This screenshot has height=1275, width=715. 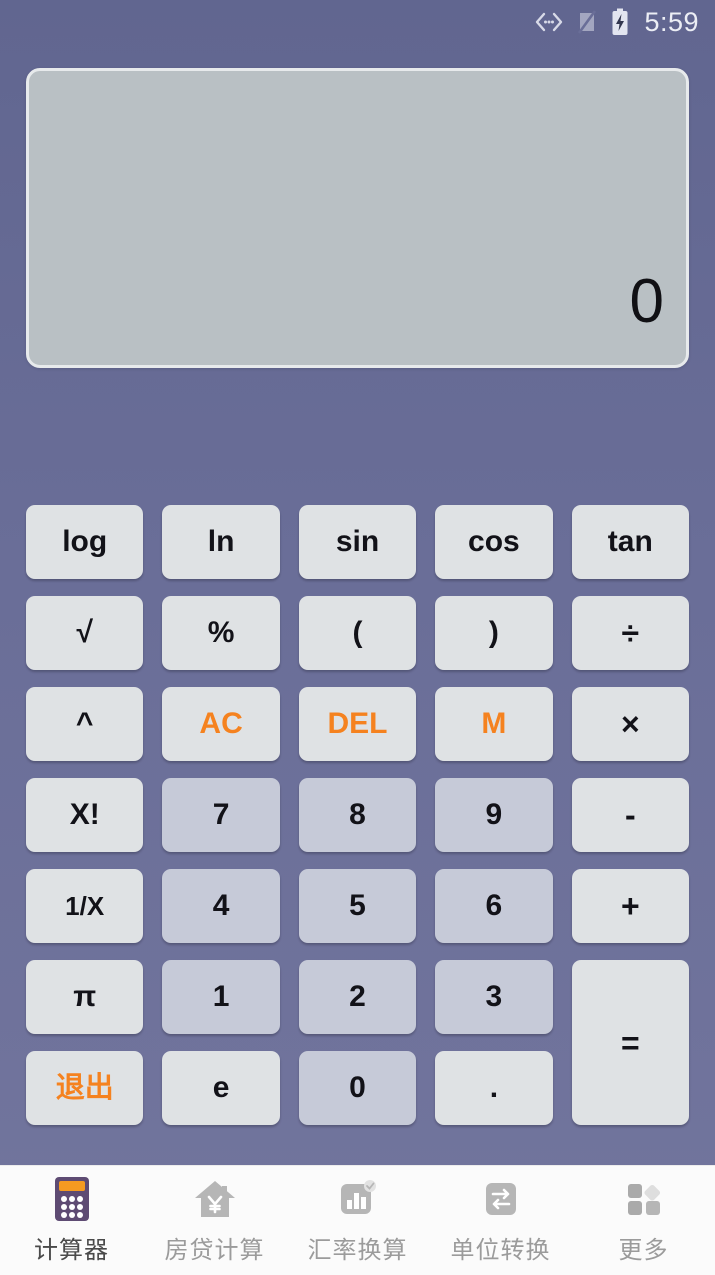 What do you see at coordinates (630, 633) in the screenshot?
I see `key-divide: ÷` at bounding box center [630, 633].